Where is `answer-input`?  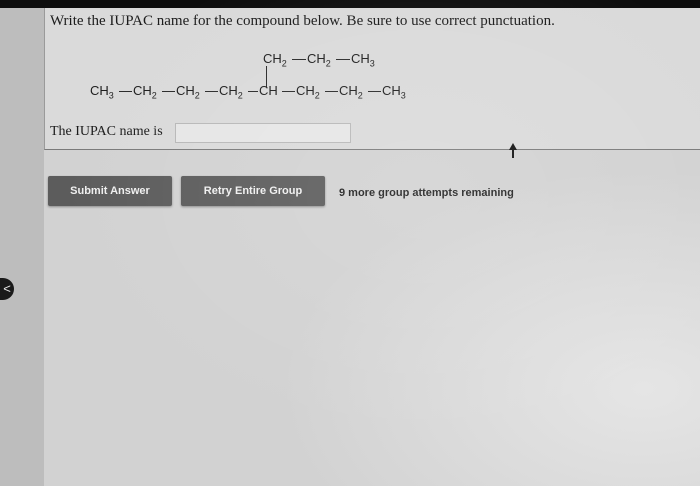 answer-input is located at coordinates (263, 133).